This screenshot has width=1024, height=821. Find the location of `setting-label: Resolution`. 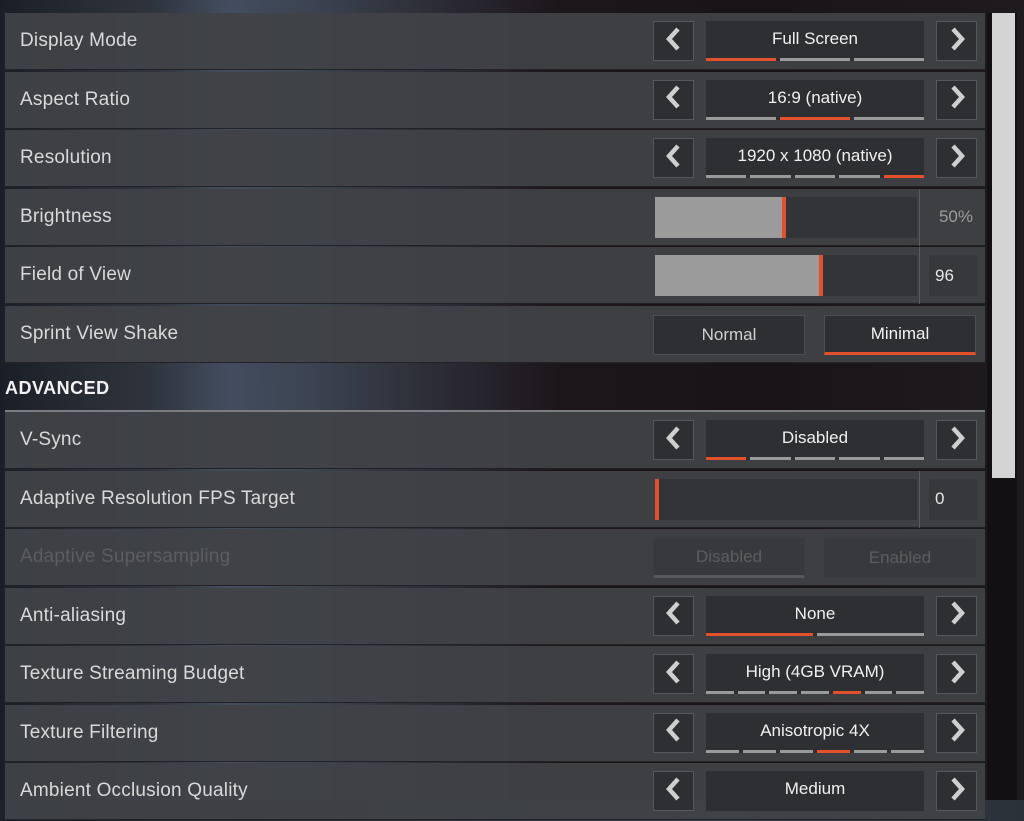

setting-label: Resolution is located at coordinates (66, 157).